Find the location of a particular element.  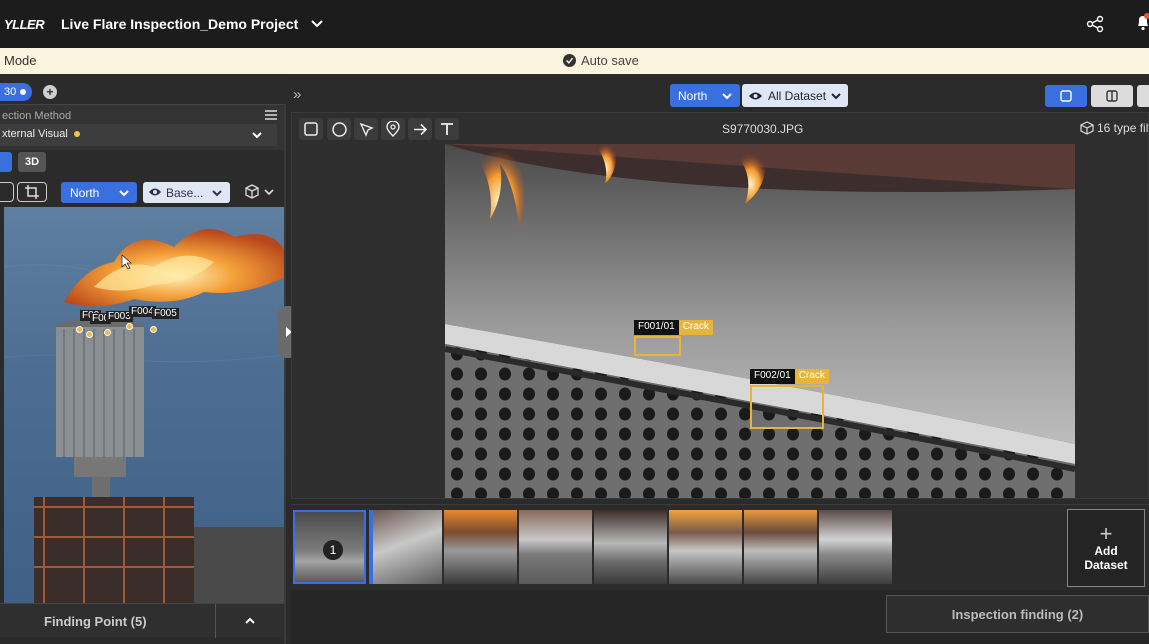

mode-bar: Mode Auto save is located at coordinates (574, 61).